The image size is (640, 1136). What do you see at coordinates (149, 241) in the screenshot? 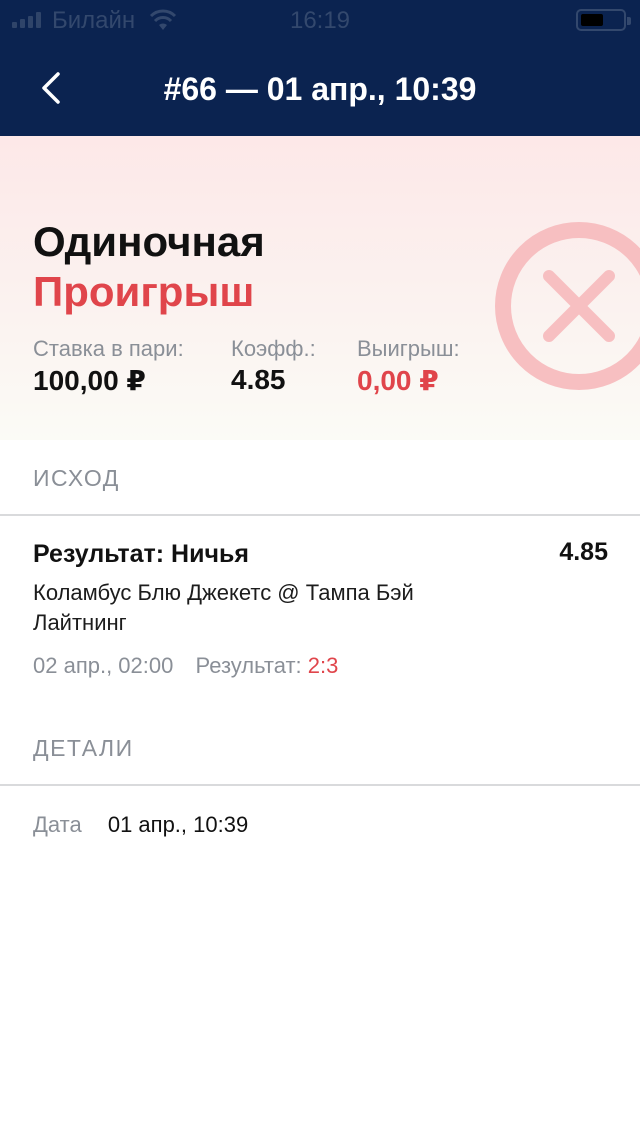
I see `bet-type: Одиночная` at bounding box center [149, 241].